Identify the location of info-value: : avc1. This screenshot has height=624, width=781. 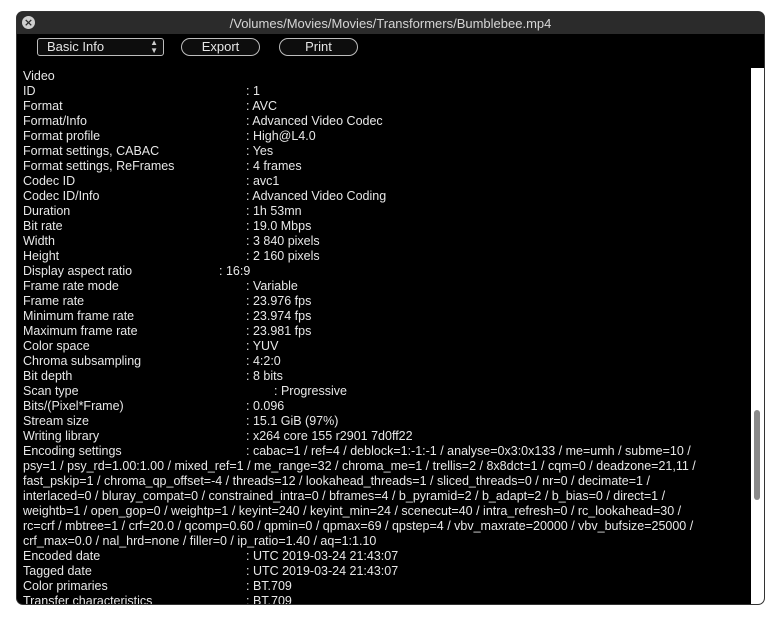
(263, 181).